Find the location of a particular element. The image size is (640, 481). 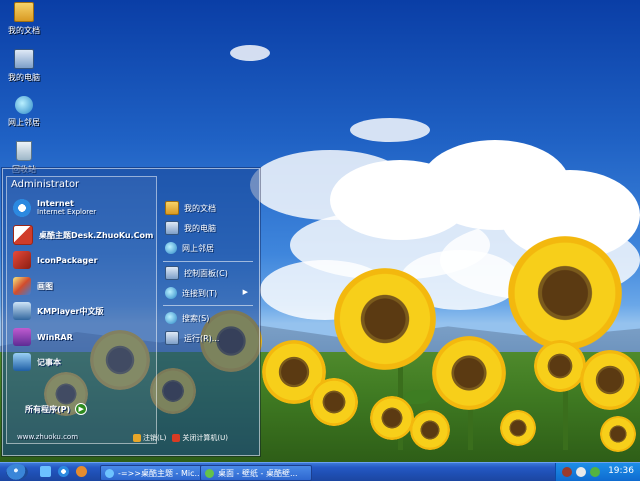

program-label: 桌酷主题Desk.ZhuoKu.Com is located at coordinates (96, 235).